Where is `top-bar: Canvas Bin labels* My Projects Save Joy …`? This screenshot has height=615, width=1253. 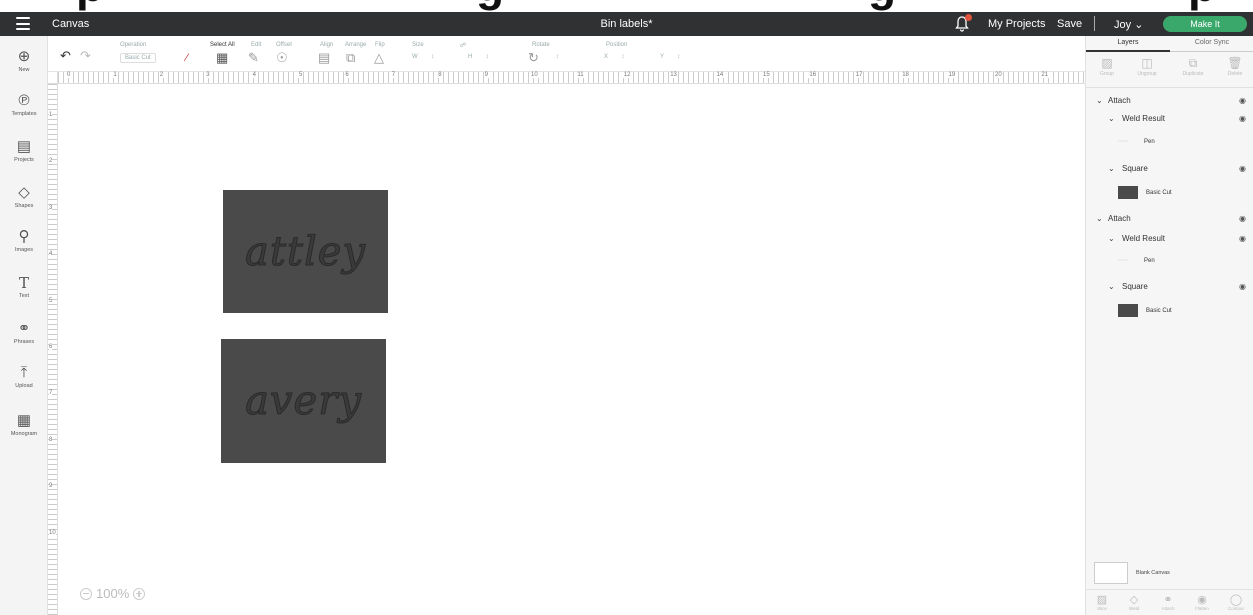 top-bar: Canvas Bin labels* My Projects Save Joy … is located at coordinates (626, 24).